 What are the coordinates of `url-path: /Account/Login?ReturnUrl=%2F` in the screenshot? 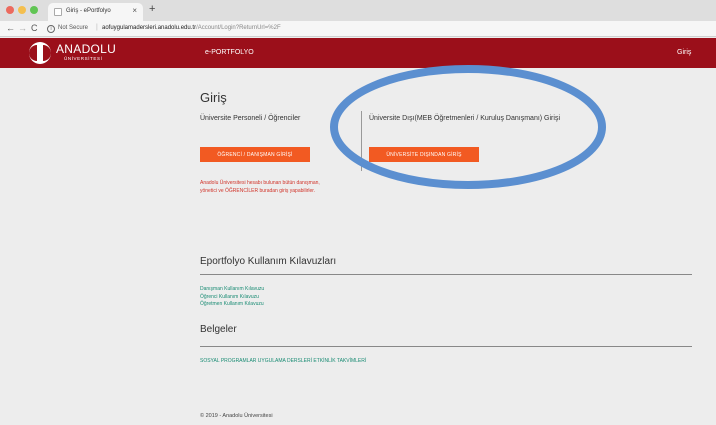 It's located at (238, 28).